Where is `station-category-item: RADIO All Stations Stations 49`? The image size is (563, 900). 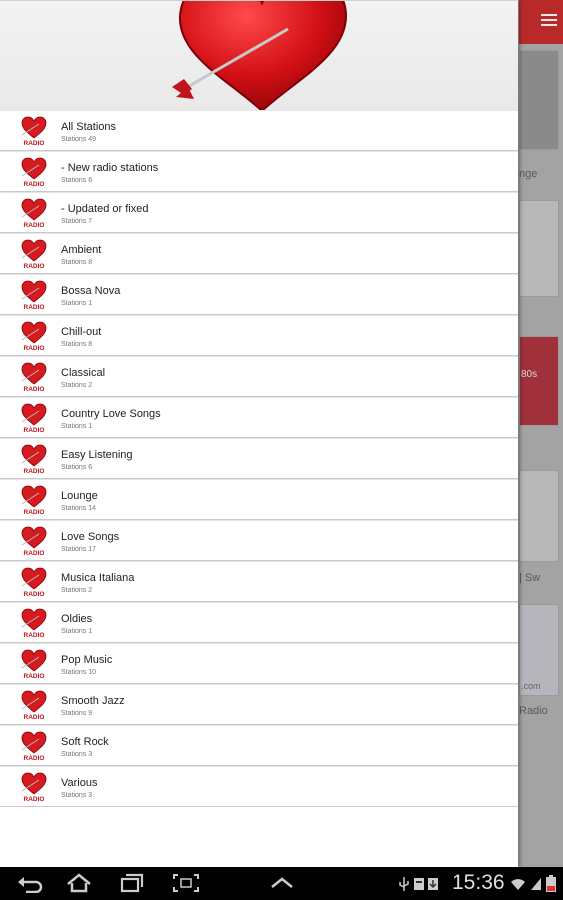
station-category-item: RADIO All Stations Stations 49 is located at coordinates (259, 130).